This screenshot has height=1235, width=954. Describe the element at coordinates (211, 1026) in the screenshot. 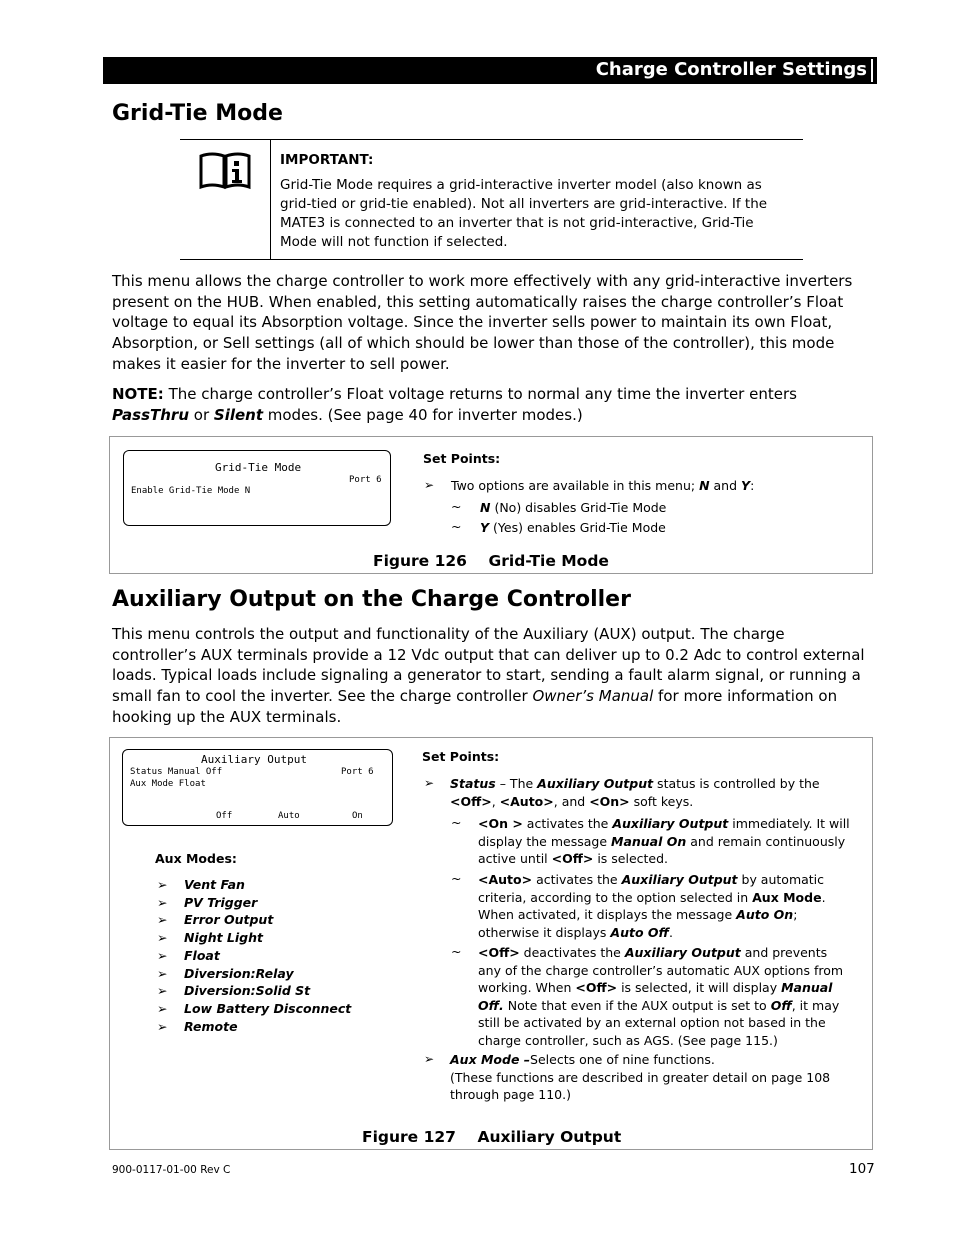

I see `aux-mode-label: Remote` at that location.